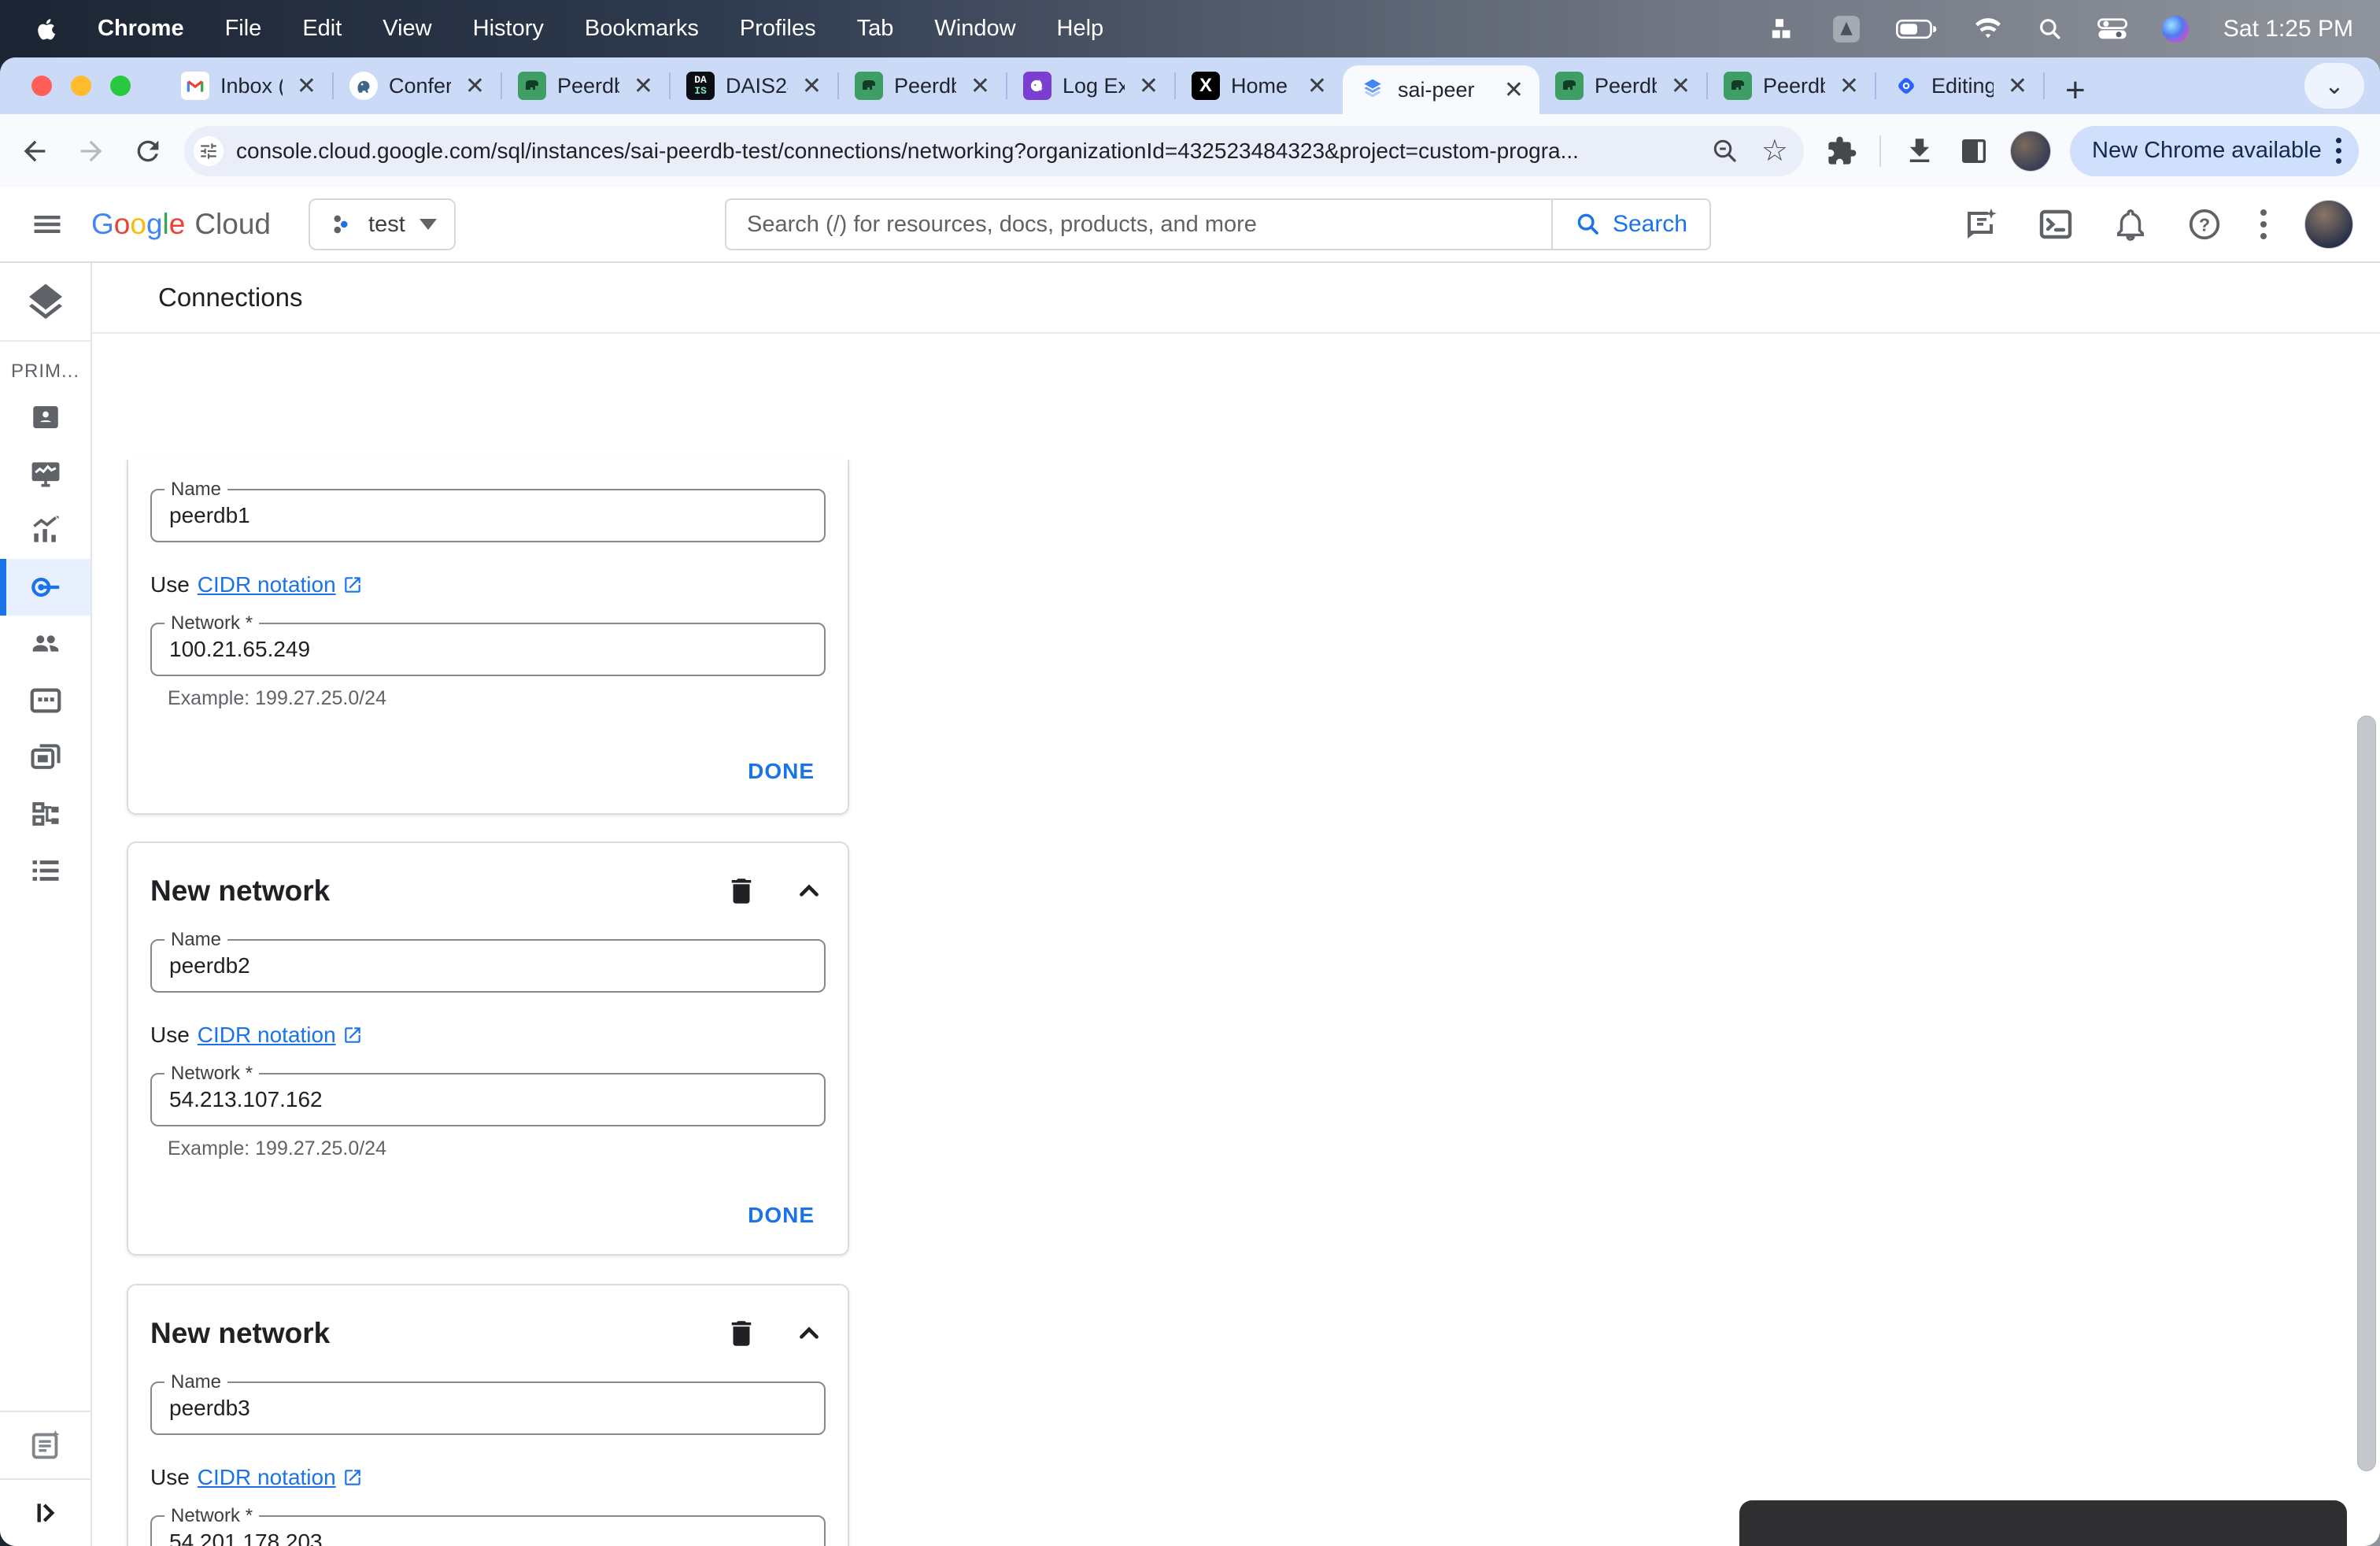 This screenshot has height=1546, width=2380. Describe the element at coordinates (45, 29) in the screenshot. I see `apple-icon` at that location.